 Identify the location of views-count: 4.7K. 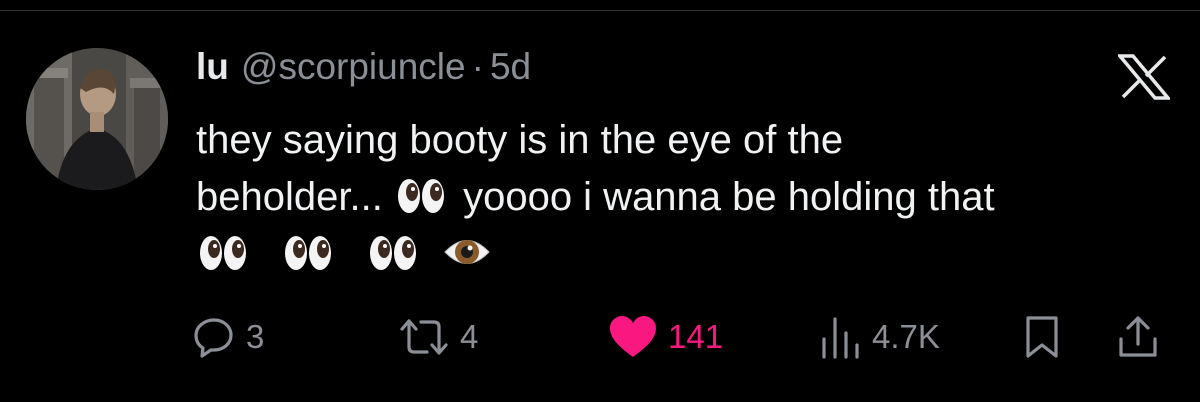
(906, 336).